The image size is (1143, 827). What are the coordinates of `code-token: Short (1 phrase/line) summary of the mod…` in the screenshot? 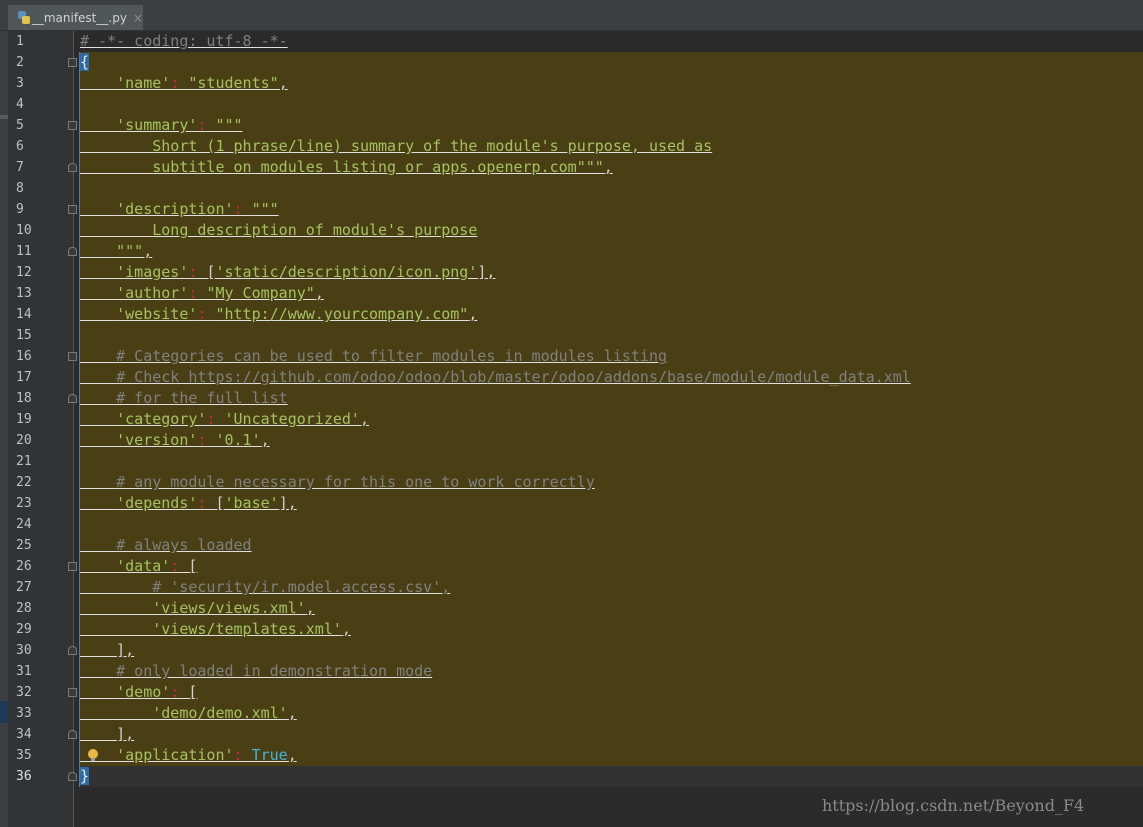 It's located at (432, 146).